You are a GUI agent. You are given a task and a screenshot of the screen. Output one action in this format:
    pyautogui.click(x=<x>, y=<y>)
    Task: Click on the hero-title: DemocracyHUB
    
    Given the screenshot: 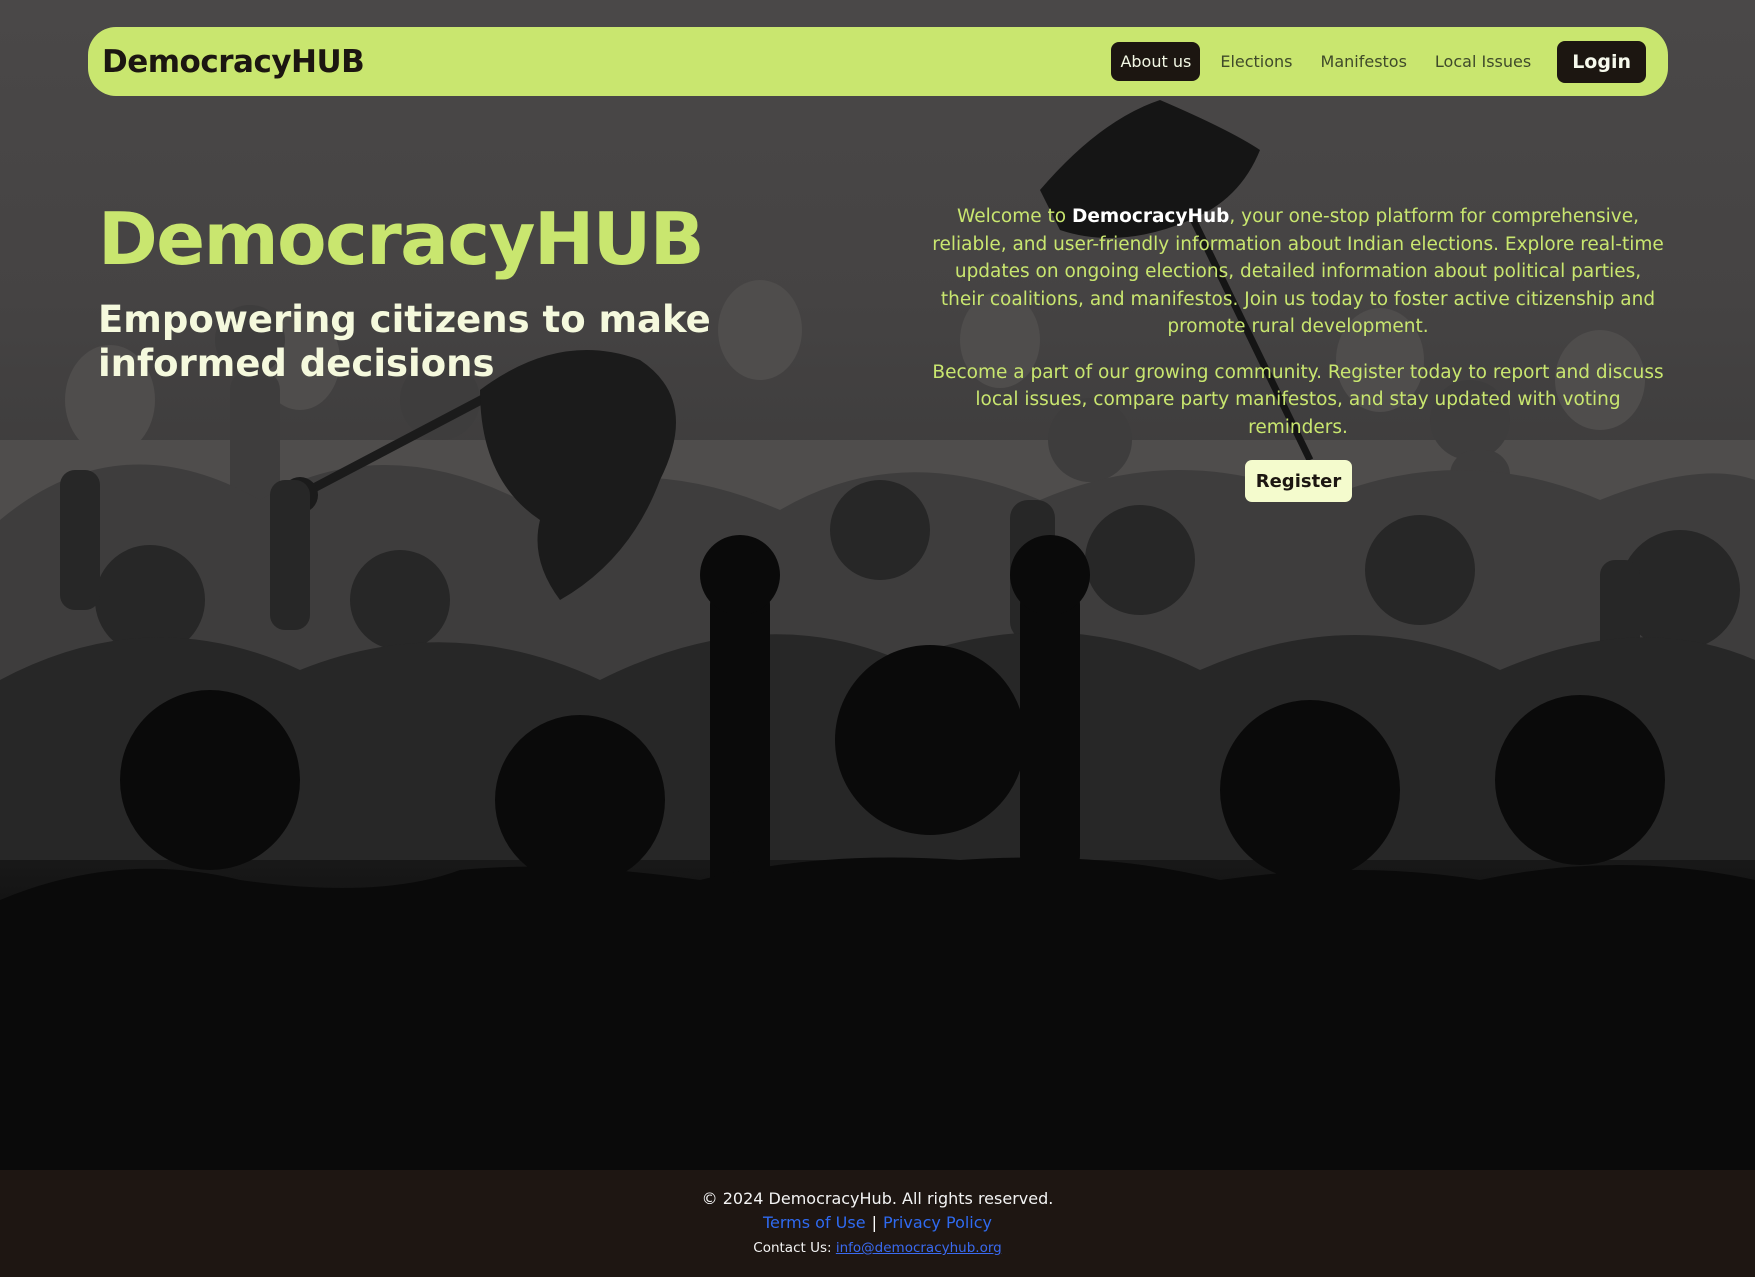 What is the action you would take?
    pyautogui.click(x=401, y=239)
    